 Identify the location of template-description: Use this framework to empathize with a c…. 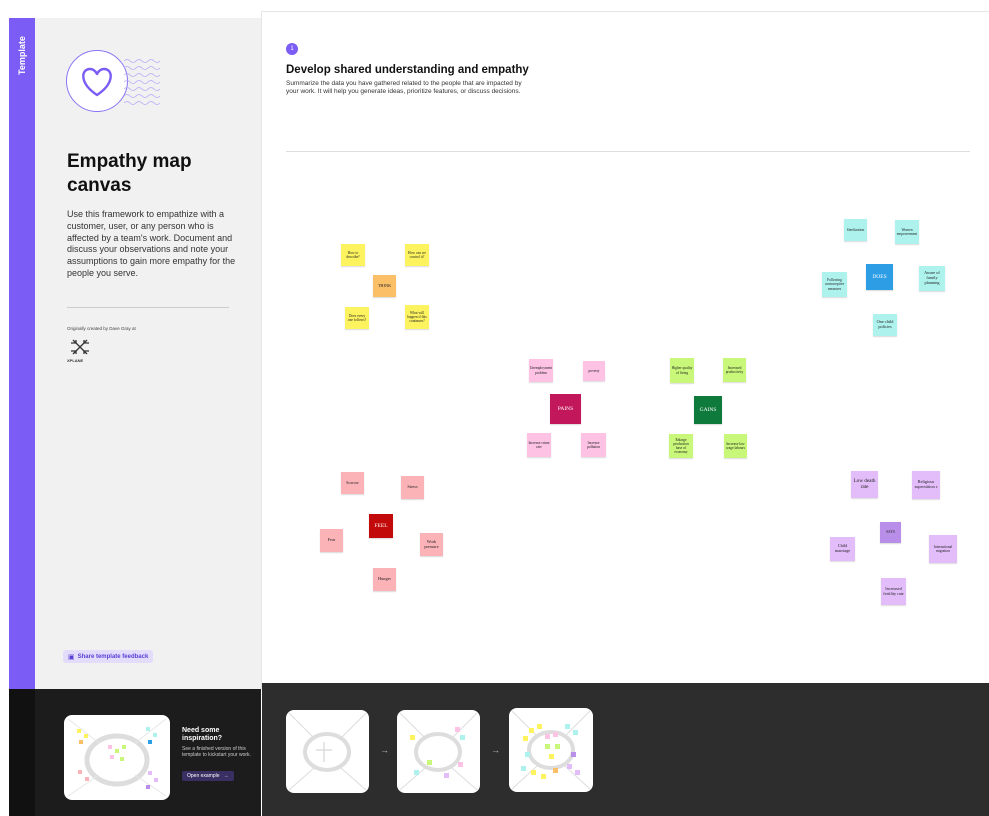
(151, 243).